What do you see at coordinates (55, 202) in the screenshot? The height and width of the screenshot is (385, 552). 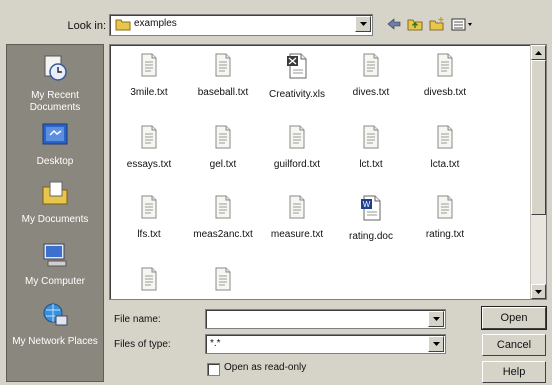 I see `place-my-documents: My Documents` at bounding box center [55, 202].